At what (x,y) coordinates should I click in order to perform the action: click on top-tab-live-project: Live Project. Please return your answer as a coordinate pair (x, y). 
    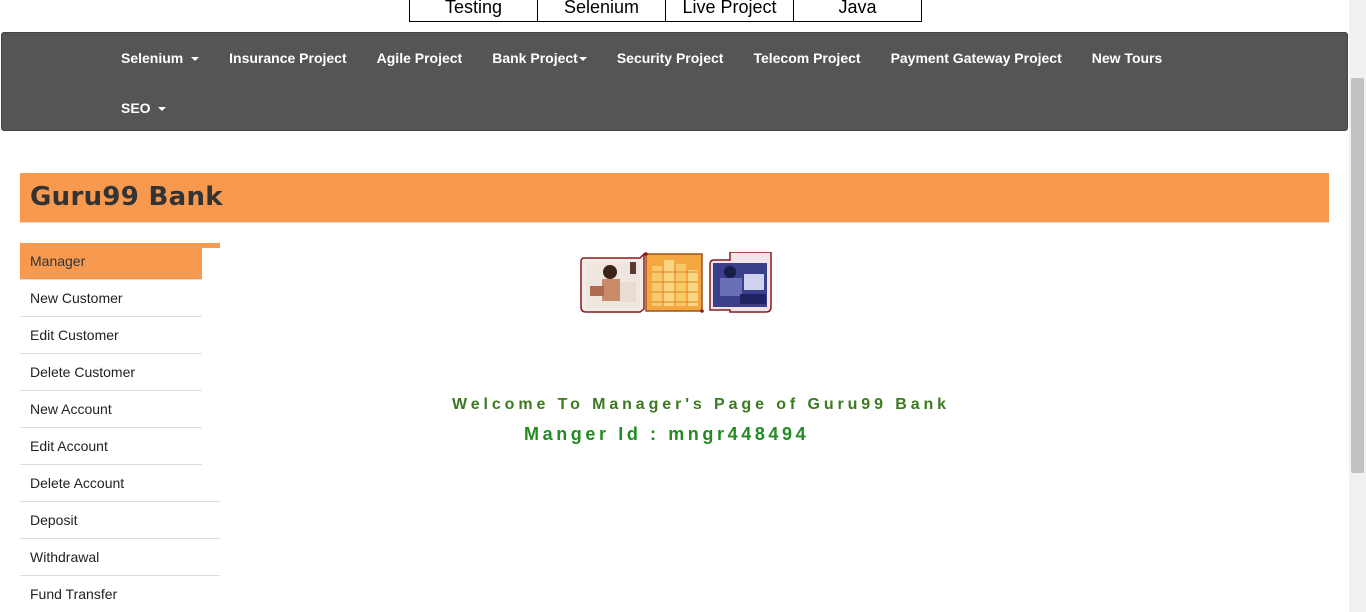
    Looking at the image, I should click on (730, 10).